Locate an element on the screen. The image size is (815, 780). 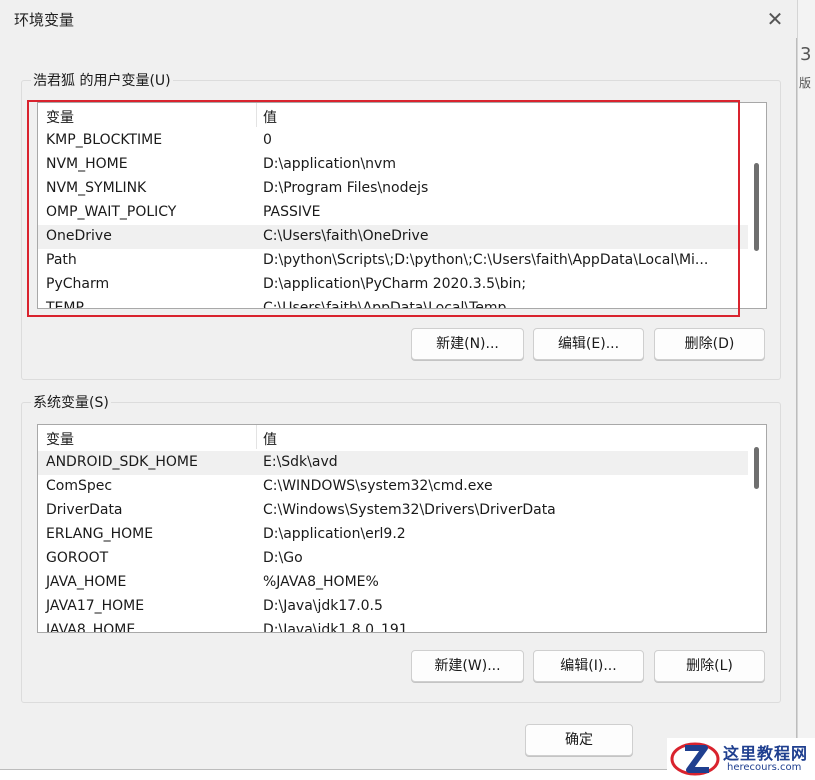
variable-name: ANDROID_SDK_HOME is located at coordinates (122, 462).